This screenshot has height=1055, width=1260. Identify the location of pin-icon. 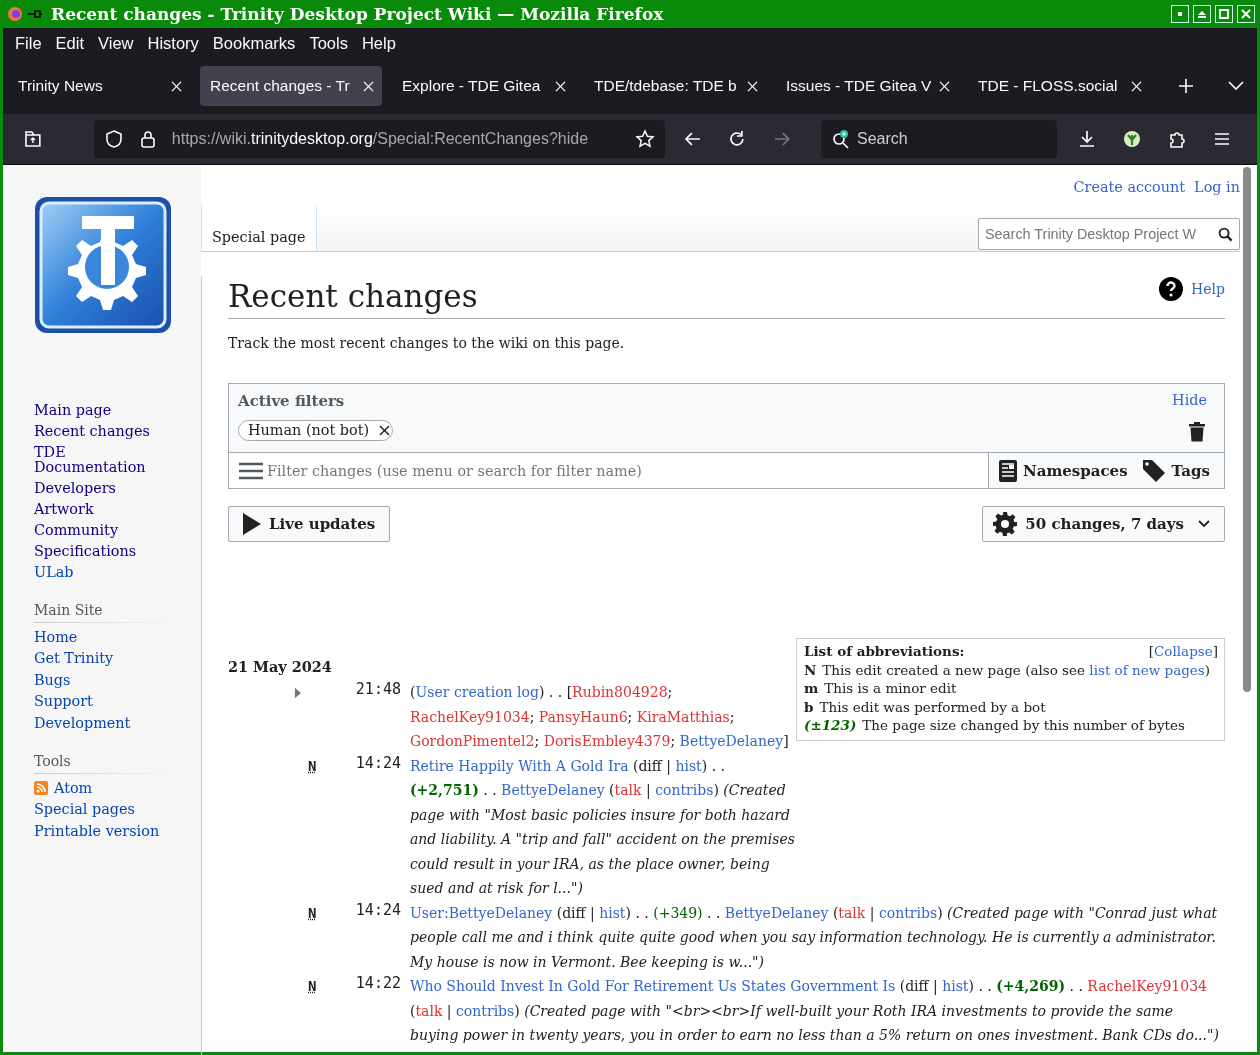
(35, 14).